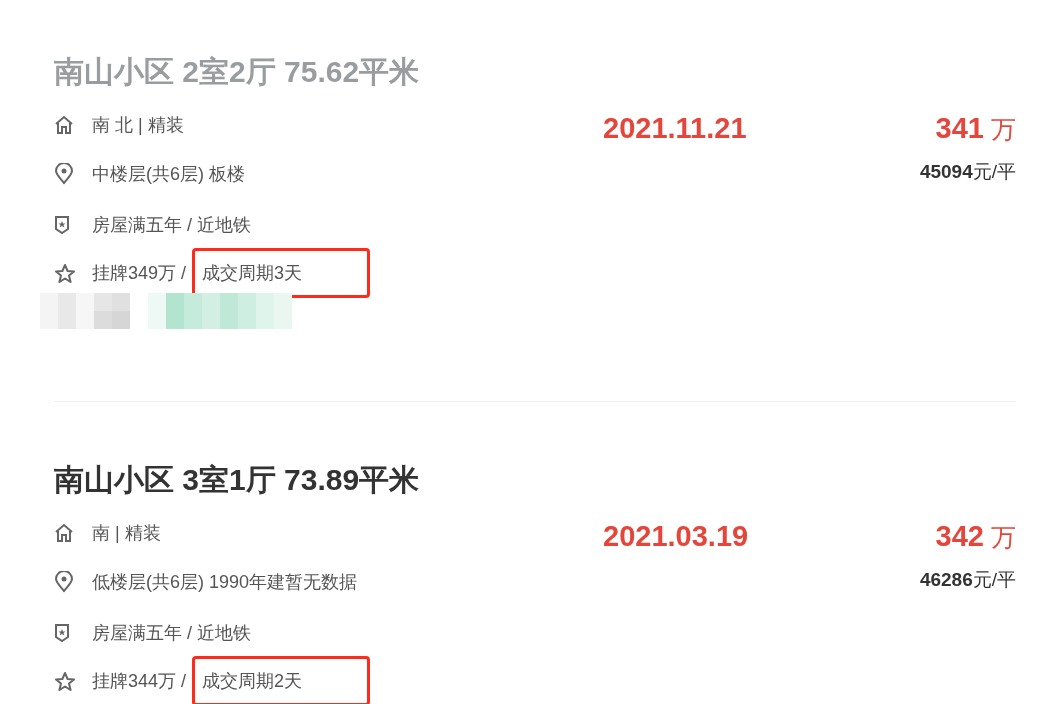  I want to click on floor-text: 中楼层(共6层) 板楼, so click(168, 174).